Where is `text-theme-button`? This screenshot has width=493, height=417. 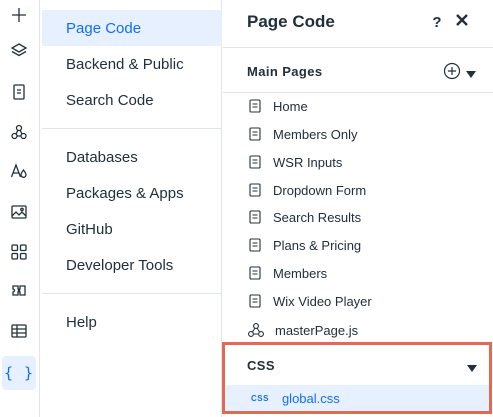
text-theme-button is located at coordinates (19, 173).